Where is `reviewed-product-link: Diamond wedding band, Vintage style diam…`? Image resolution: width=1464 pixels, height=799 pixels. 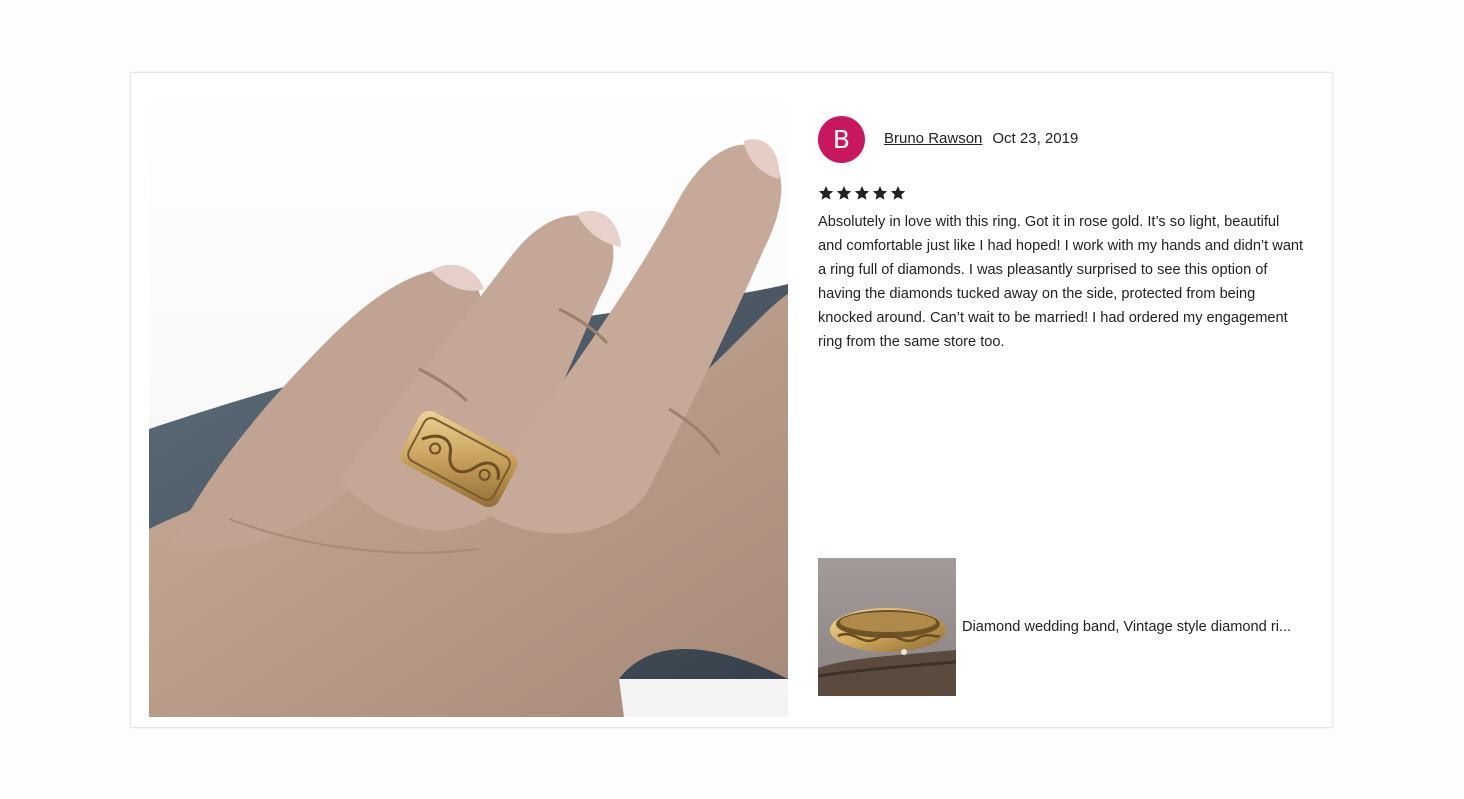
reviewed-product-link: Diamond wedding band, Vintage style diam… is located at coordinates (1068, 627).